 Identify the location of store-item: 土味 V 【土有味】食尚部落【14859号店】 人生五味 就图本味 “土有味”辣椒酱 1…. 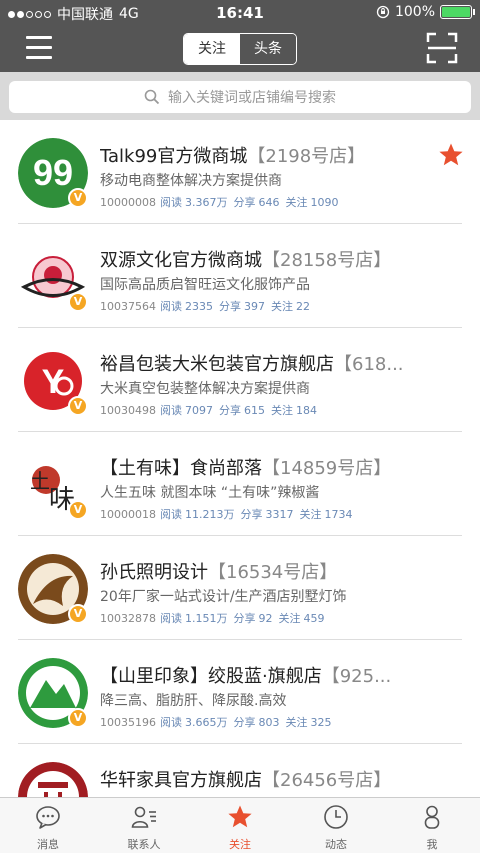
(240, 484).